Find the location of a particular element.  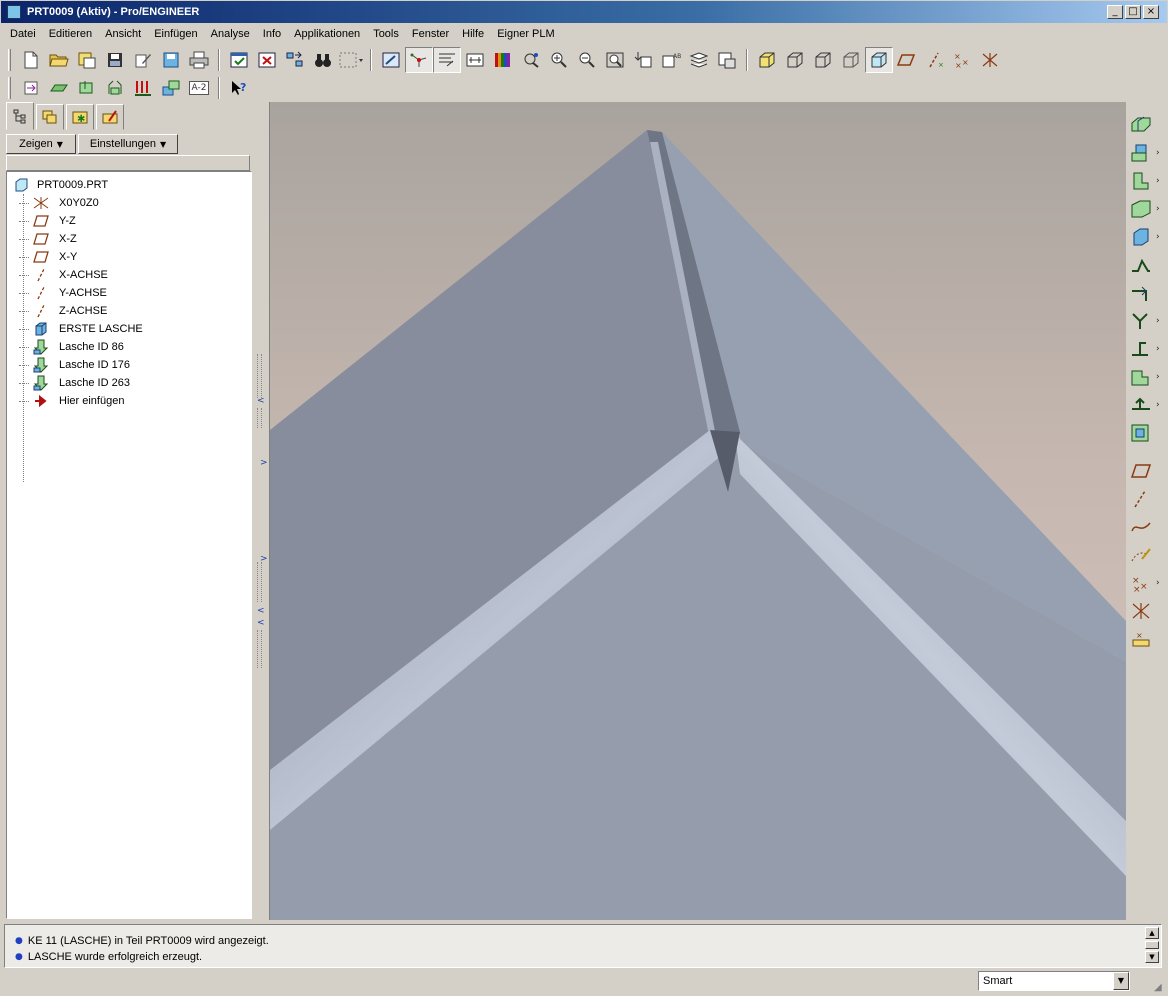

extend-wall-icon: › is located at coordinates (1146, 209).